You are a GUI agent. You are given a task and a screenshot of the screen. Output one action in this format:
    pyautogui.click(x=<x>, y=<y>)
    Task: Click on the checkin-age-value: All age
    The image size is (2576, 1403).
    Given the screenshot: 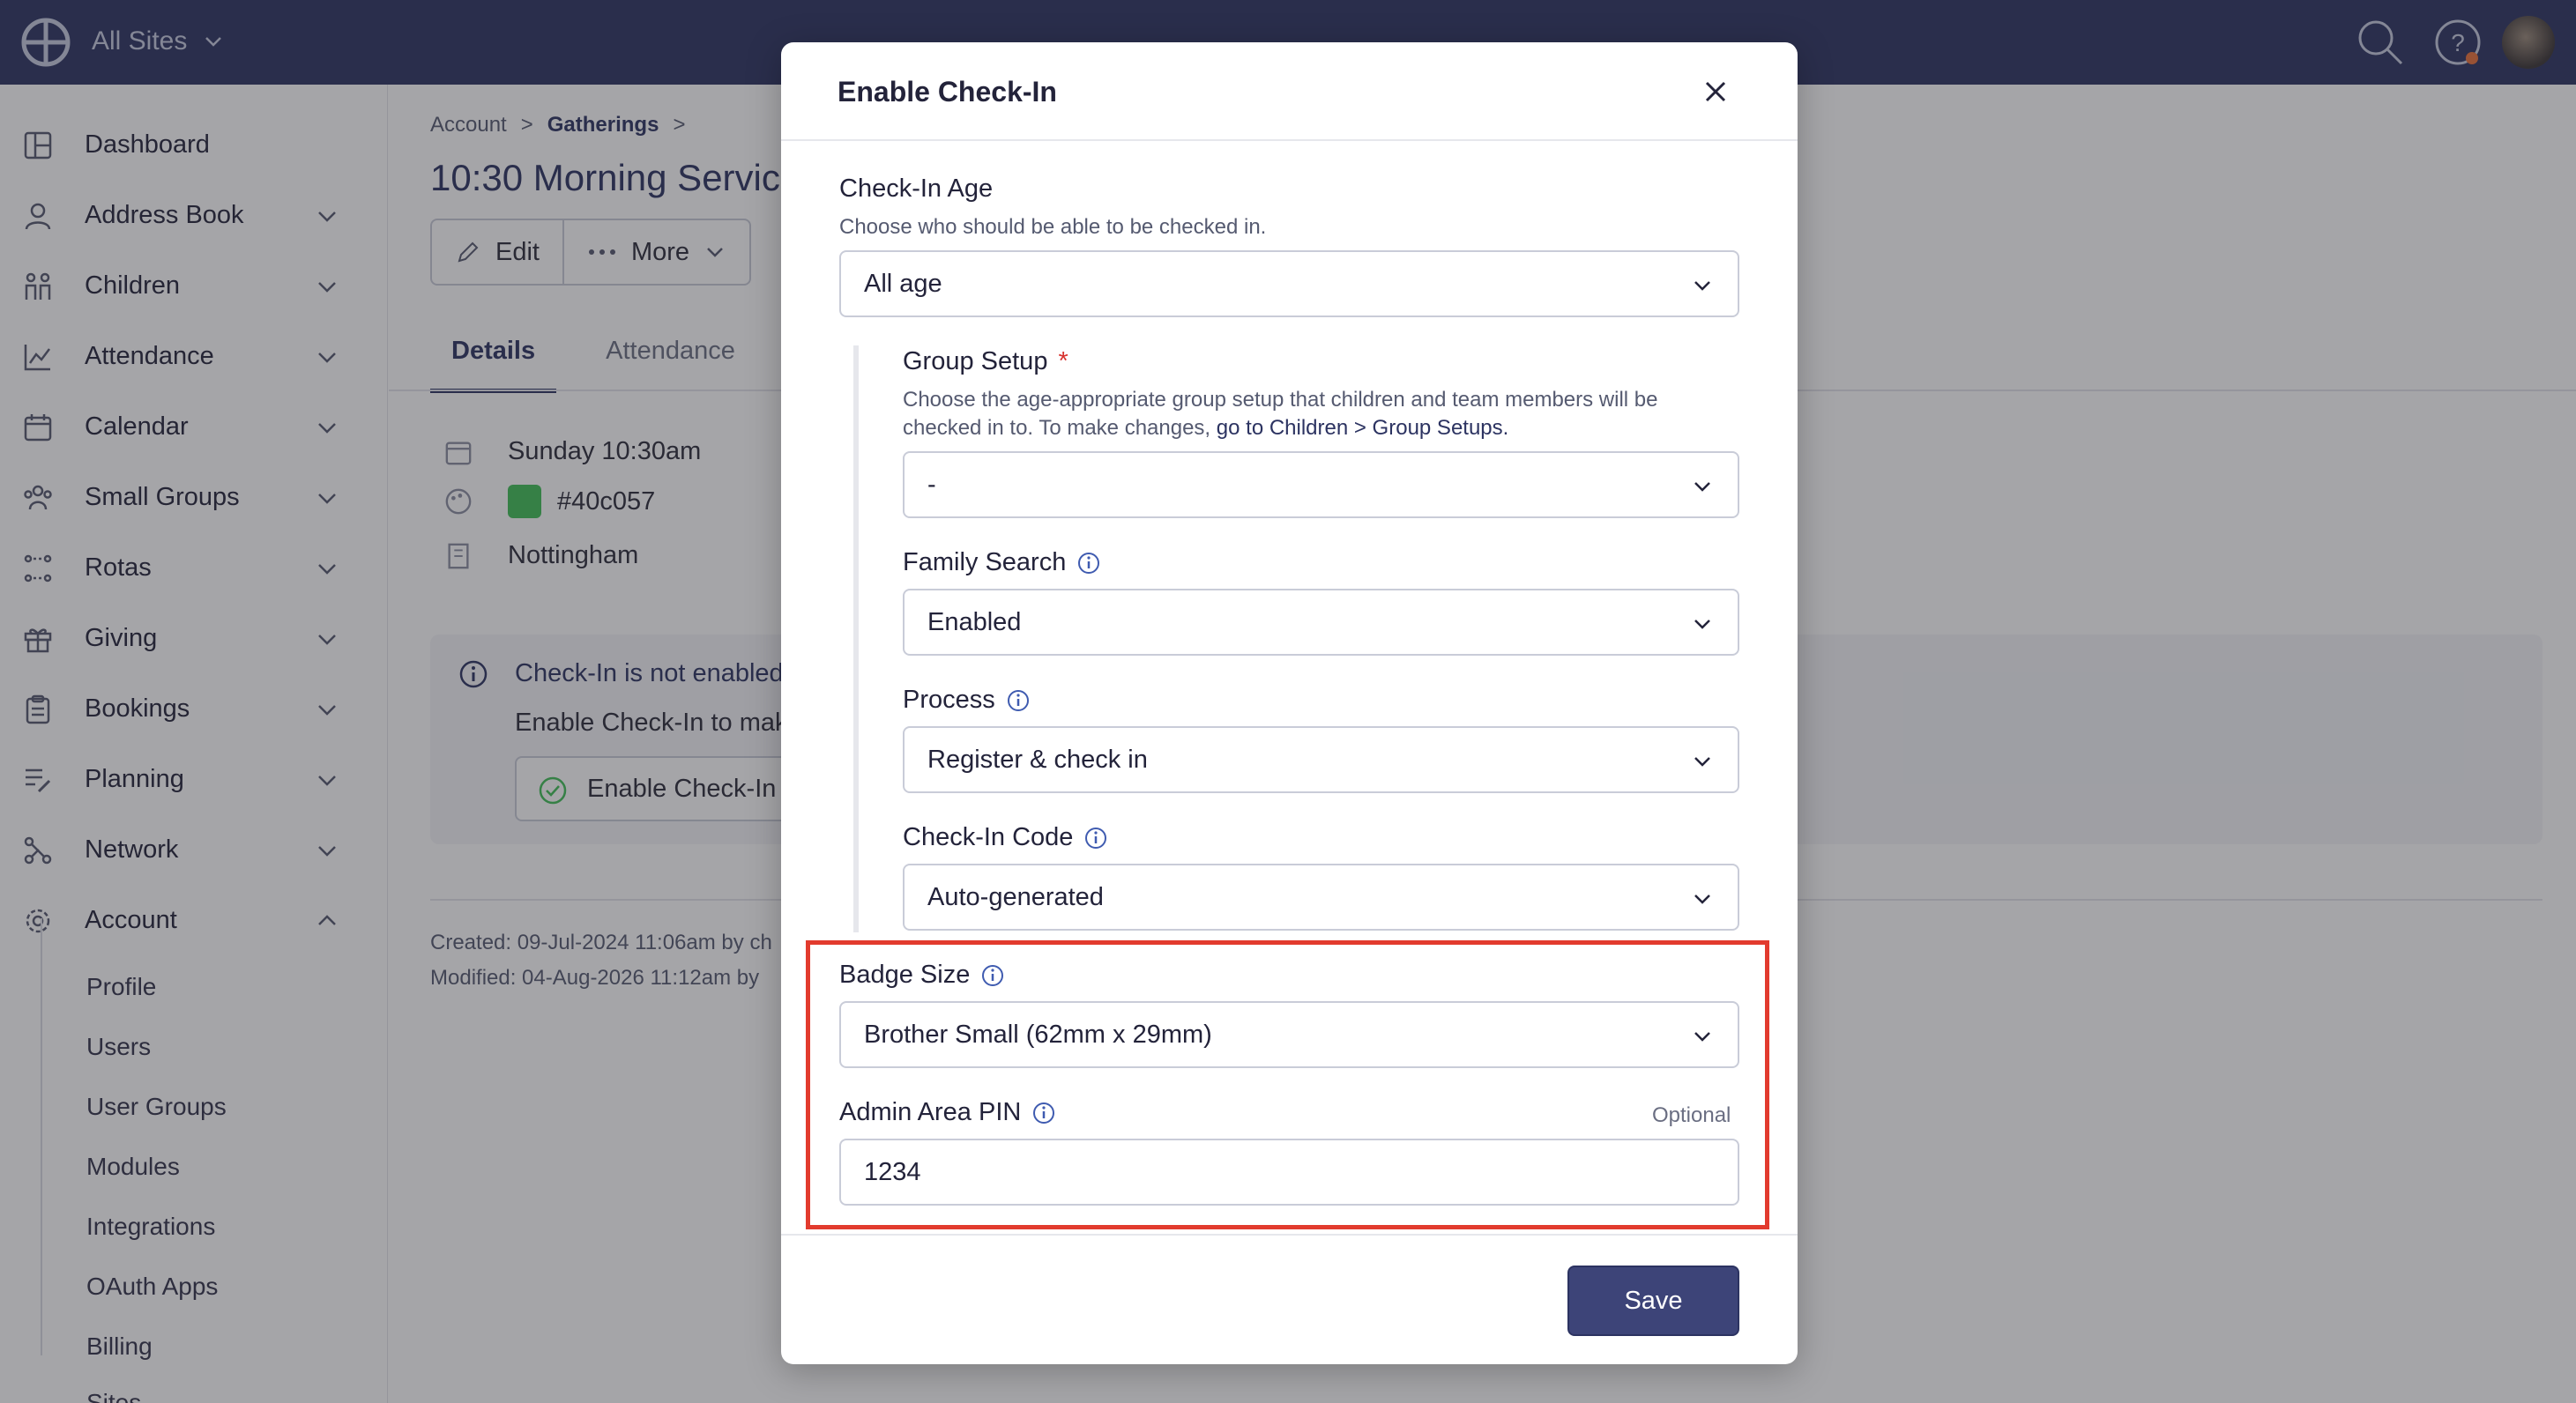 What is the action you would take?
    pyautogui.click(x=903, y=284)
    